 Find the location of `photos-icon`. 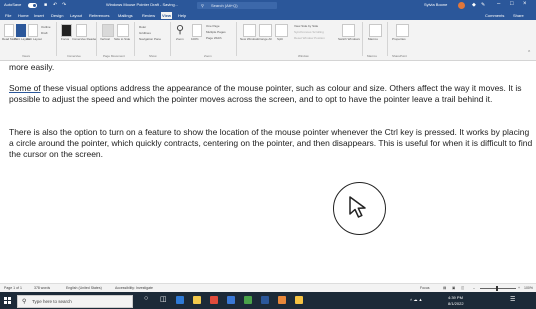

photos-icon is located at coordinates (248, 300).